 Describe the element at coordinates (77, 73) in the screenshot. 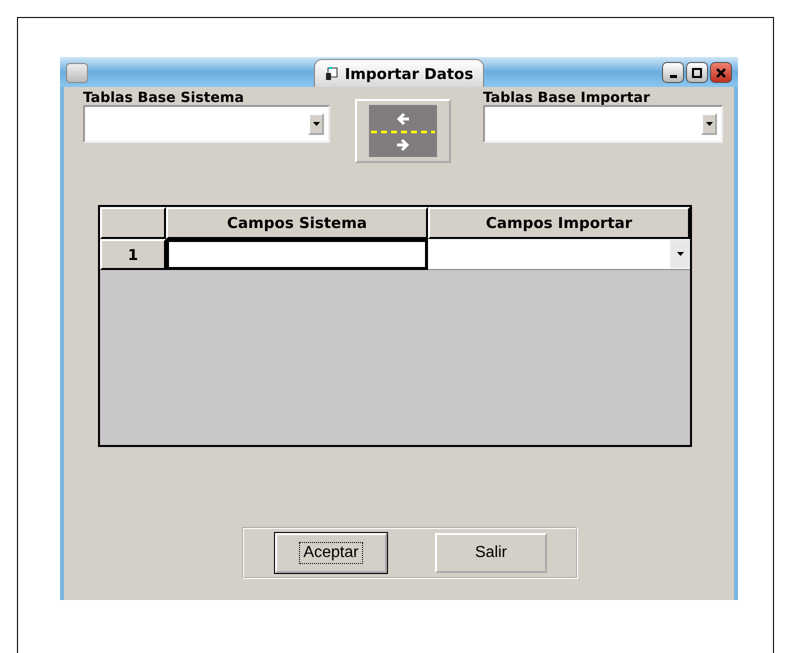

I see `system-menu-button` at that location.